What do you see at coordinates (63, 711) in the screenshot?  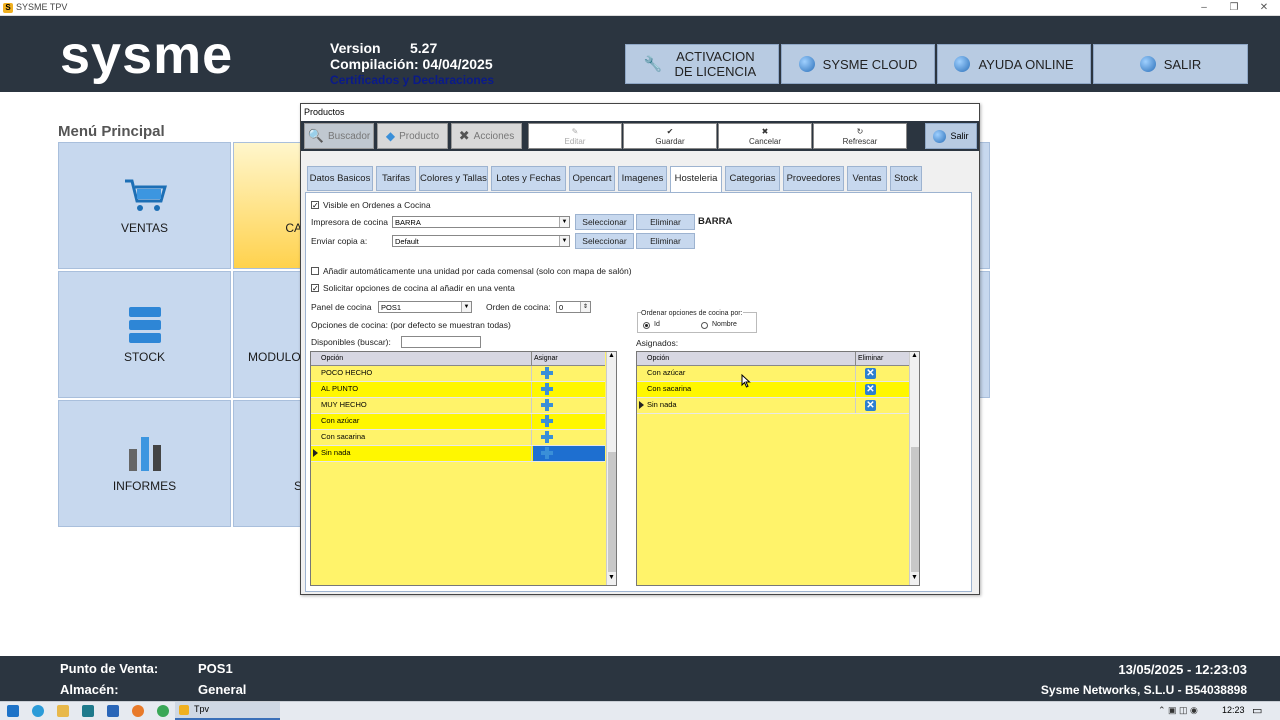 I see `folder-icon` at bounding box center [63, 711].